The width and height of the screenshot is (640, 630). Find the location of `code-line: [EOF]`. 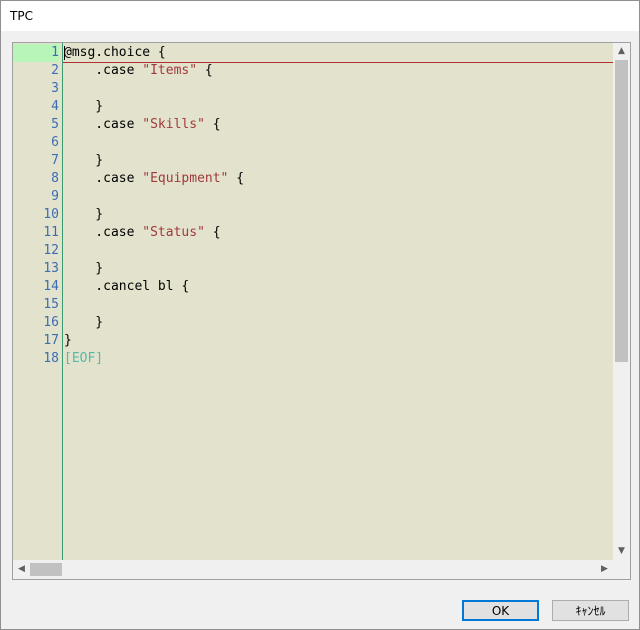

code-line: [EOF] is located at coordinates (83, 359).